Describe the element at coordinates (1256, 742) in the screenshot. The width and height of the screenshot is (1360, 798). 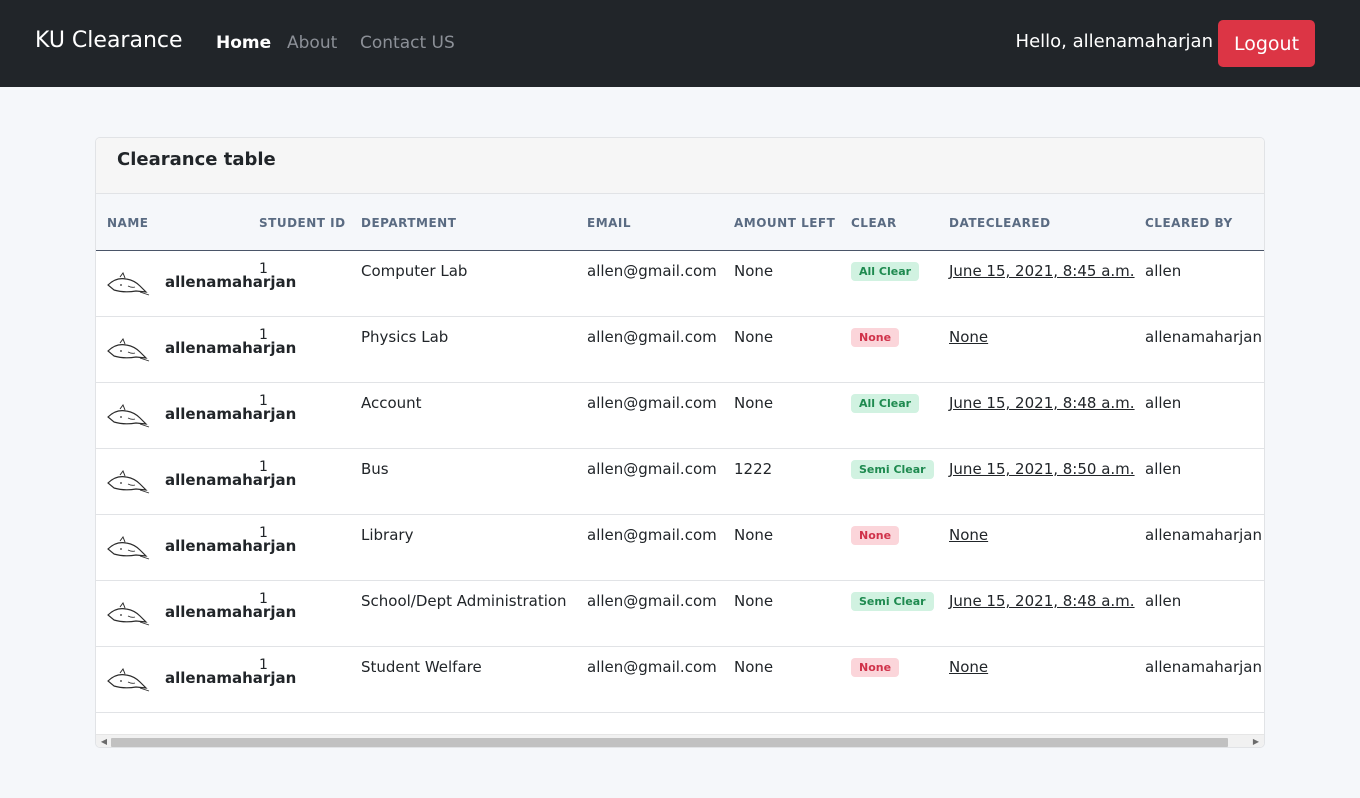
I see `scroll-right-icon: ▶` at that location.